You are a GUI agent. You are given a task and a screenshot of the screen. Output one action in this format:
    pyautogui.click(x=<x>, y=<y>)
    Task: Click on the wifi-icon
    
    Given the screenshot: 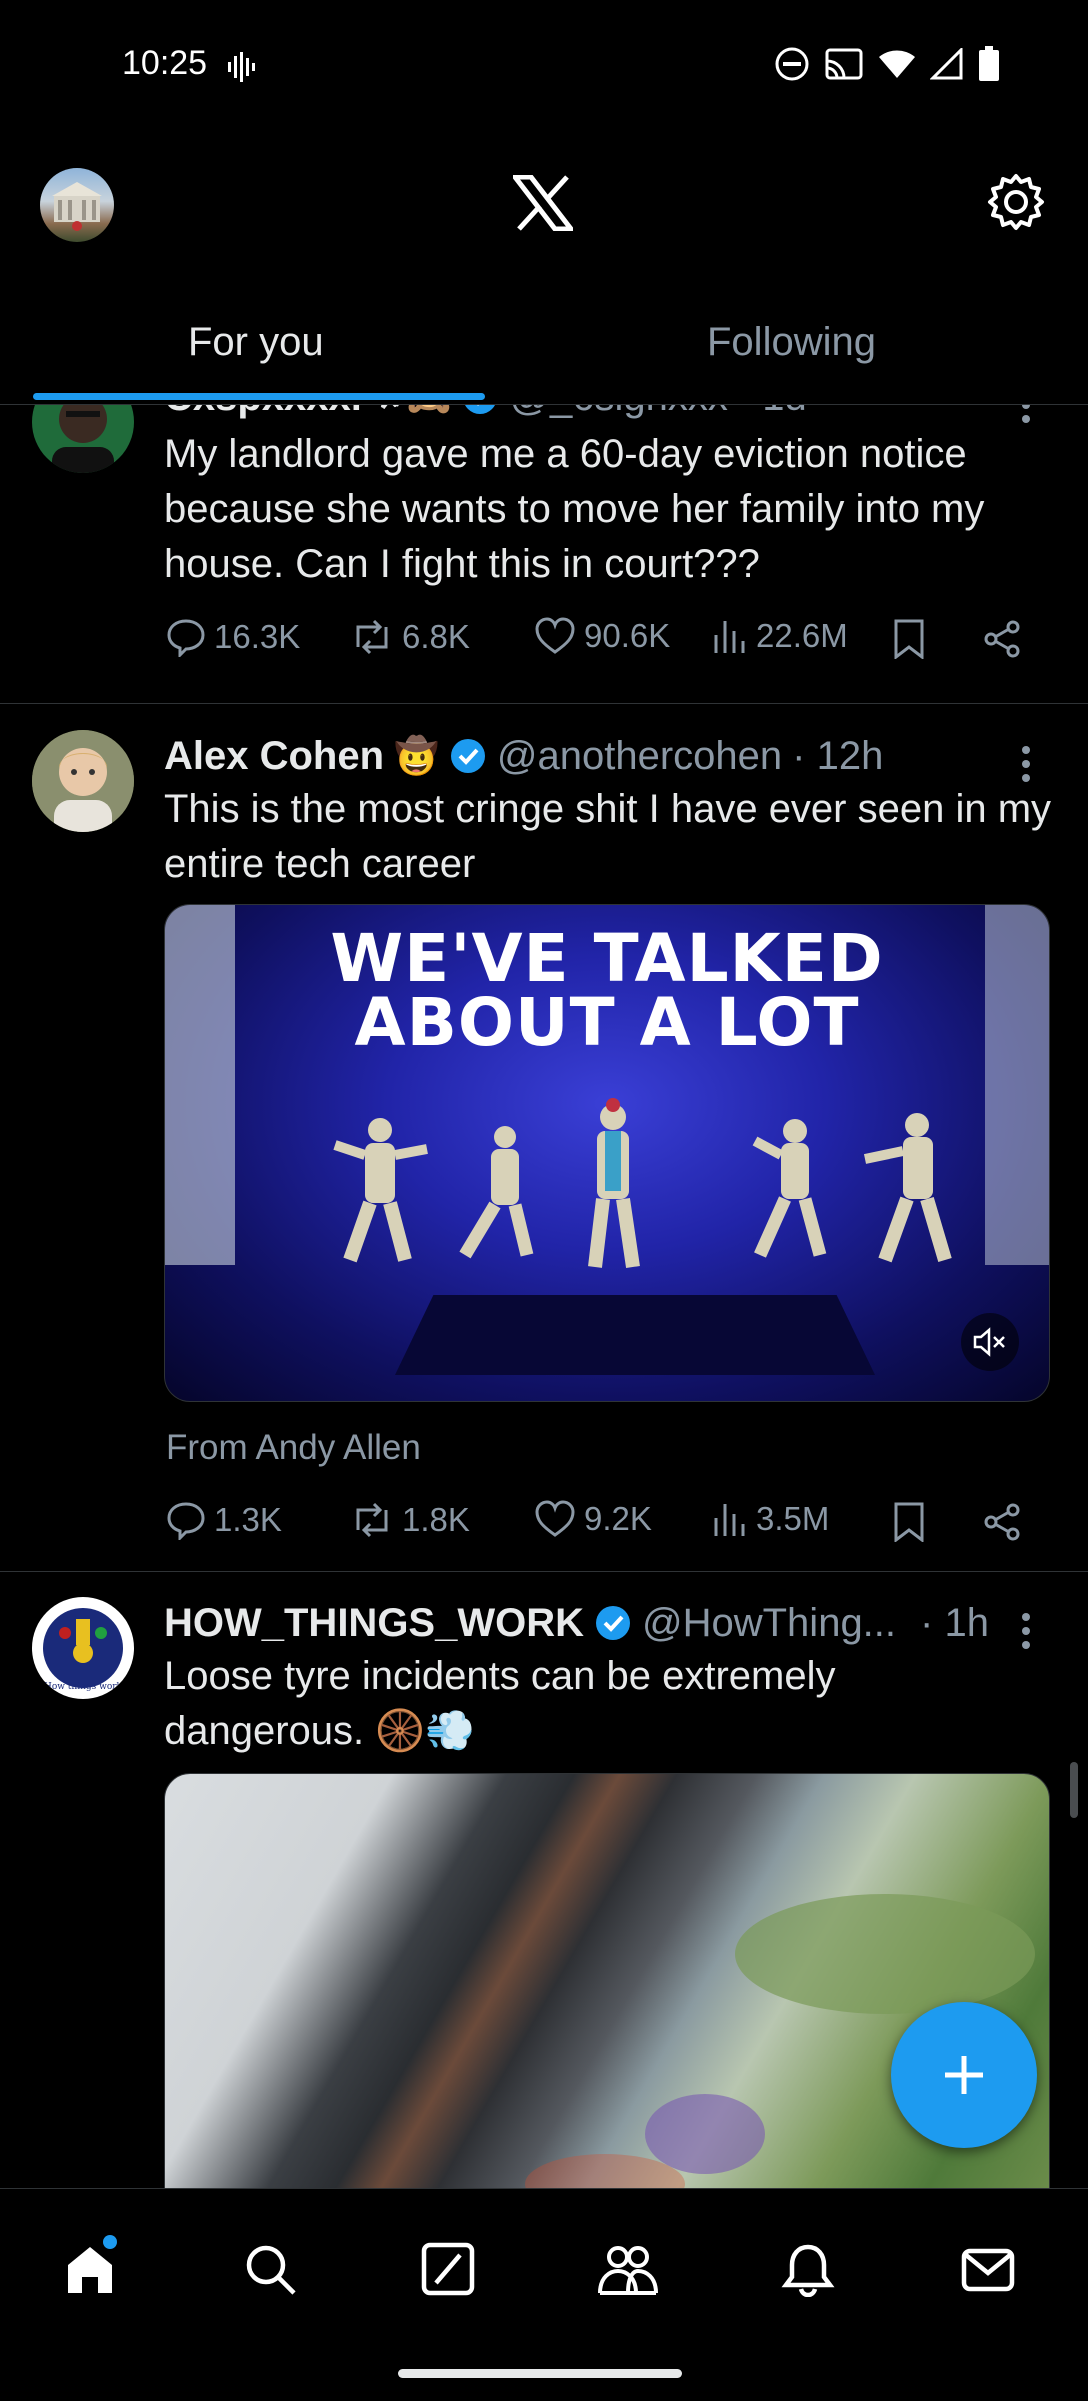 What is the action you would take?
    pyautogui.click(x=897, y=64)
    